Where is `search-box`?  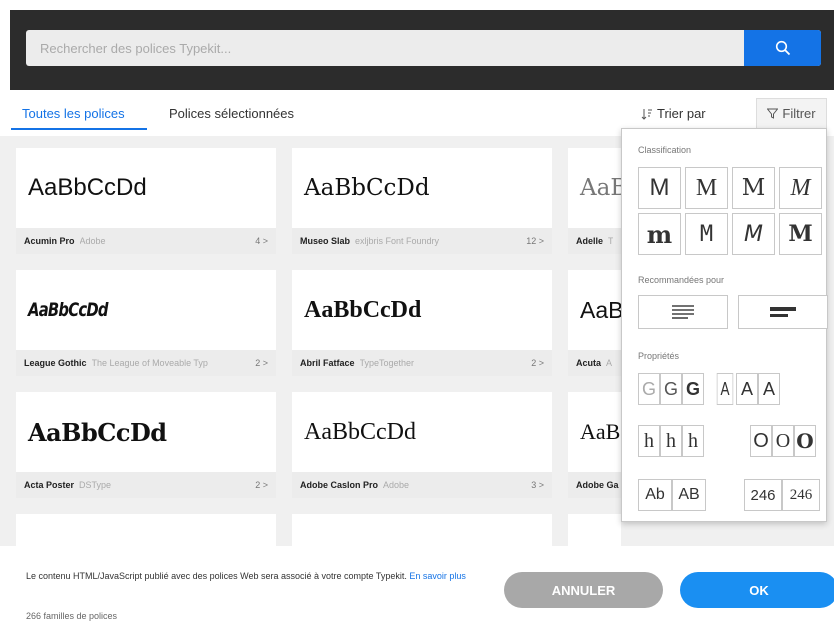 search-box is located at coordinates (423, 48).